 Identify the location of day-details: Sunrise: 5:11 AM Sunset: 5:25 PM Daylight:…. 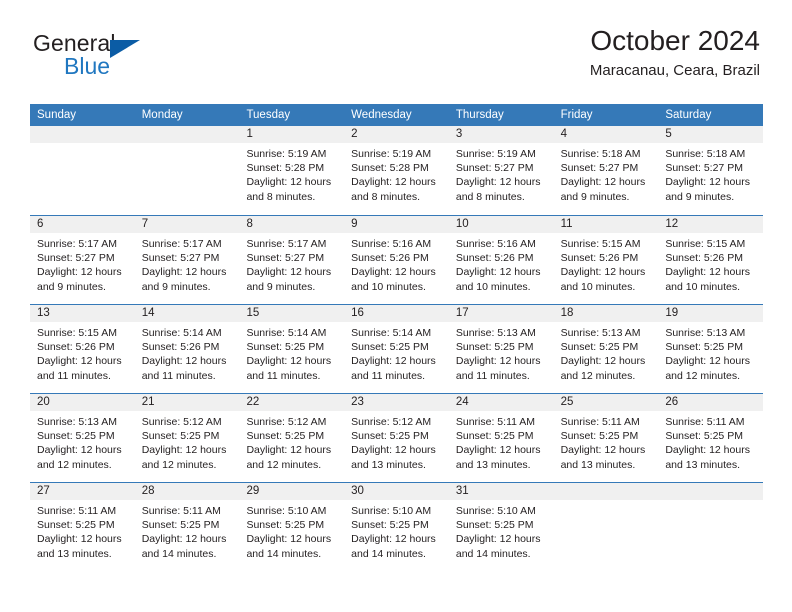
(710, 441).